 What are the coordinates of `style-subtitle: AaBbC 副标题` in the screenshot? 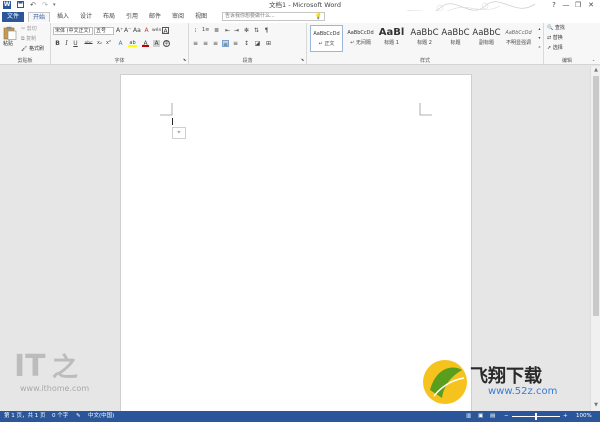 It's located at (486, 38).